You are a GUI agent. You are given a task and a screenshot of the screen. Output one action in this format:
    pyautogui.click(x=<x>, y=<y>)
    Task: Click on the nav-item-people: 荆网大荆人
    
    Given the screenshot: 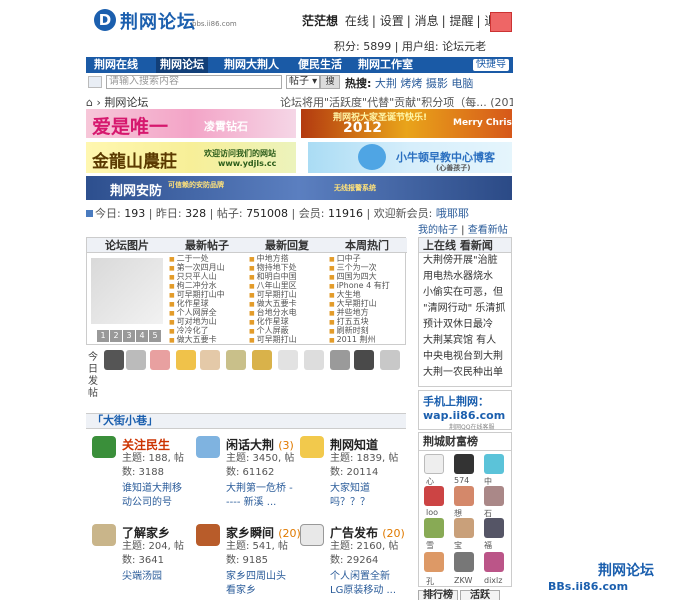 What is the action you would take?
    pyautogui.click(x=251, y=65)
    